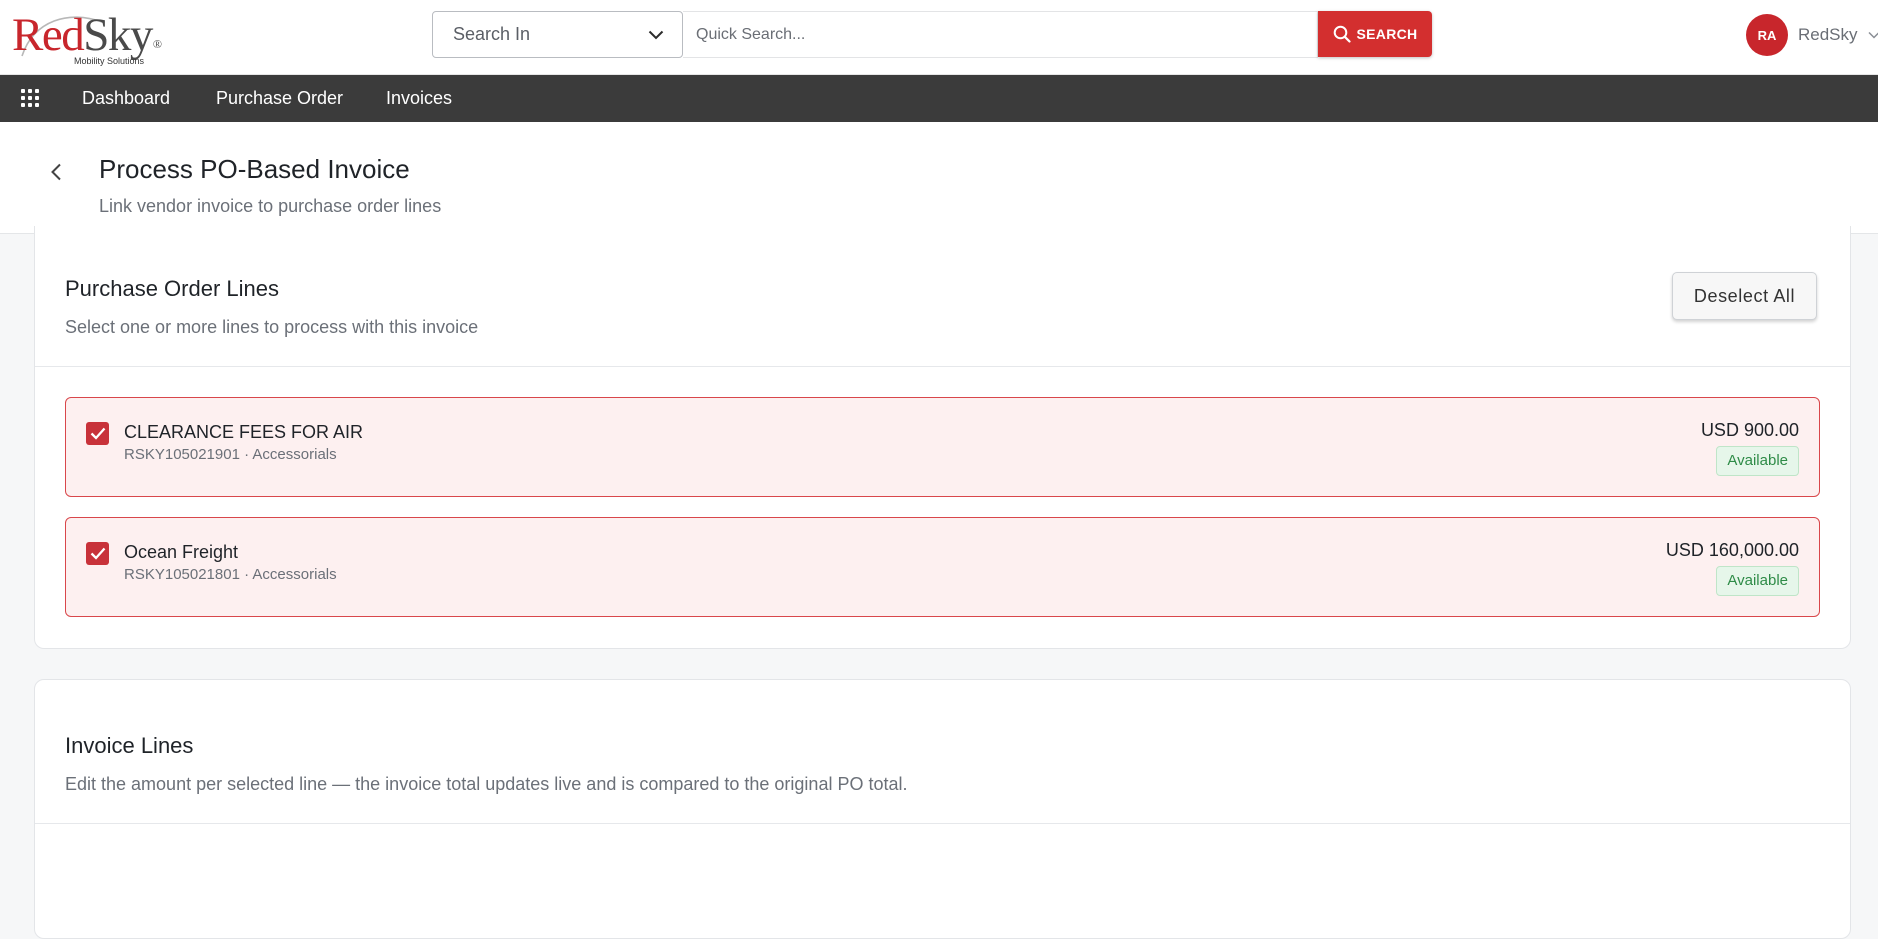 Image resolution: width=1878 pixels, height=939 pixels. What do you see at coordinates (279, 98) in the screenshot?
I see `nav-item-purchase-order: Purchase Order` at bounding box center [279, 98].